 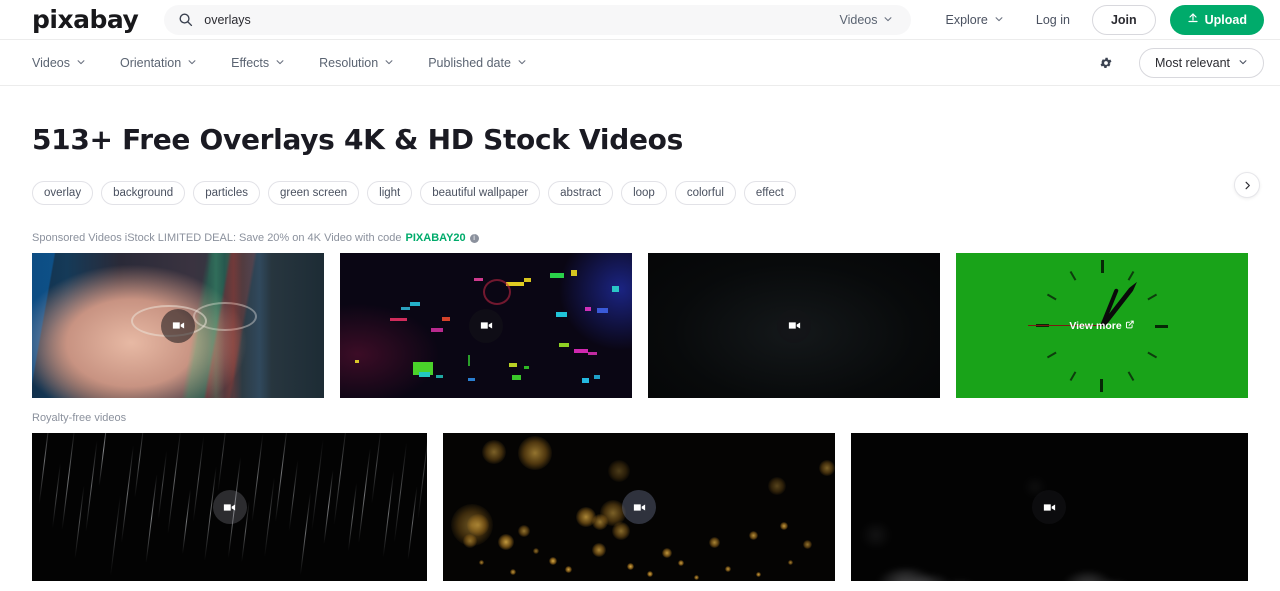 I want to click on video-card-sponsored-4: View more, so click(x=1102, y=325).